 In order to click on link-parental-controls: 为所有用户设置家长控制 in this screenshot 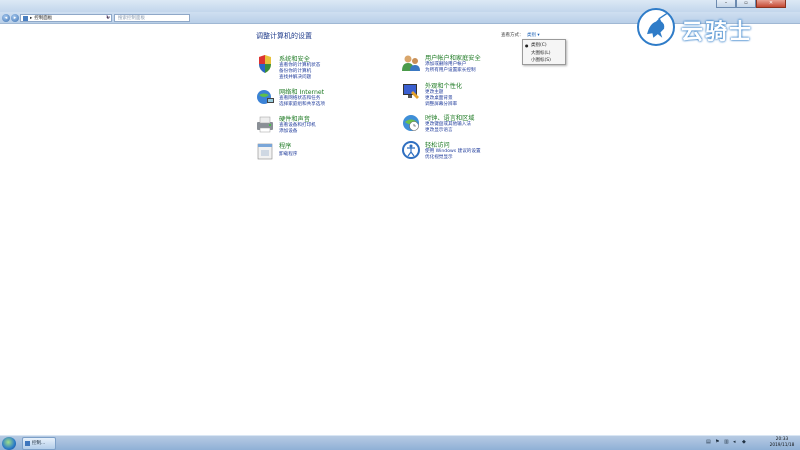, I will do `click(450, 70)`.